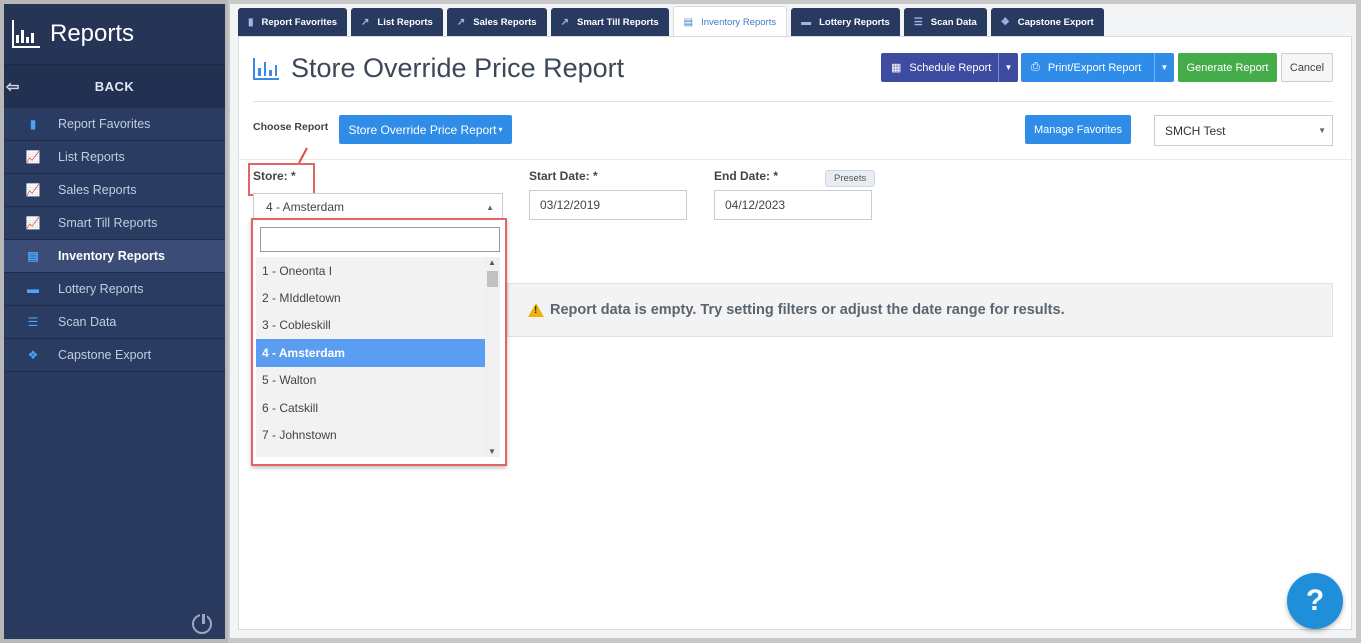 This screenshot has width=1361, height=643. Describe the element at coordinates (1243, 130) in the screenshot. I see `company-select: SMCH Test ▼` at that location.